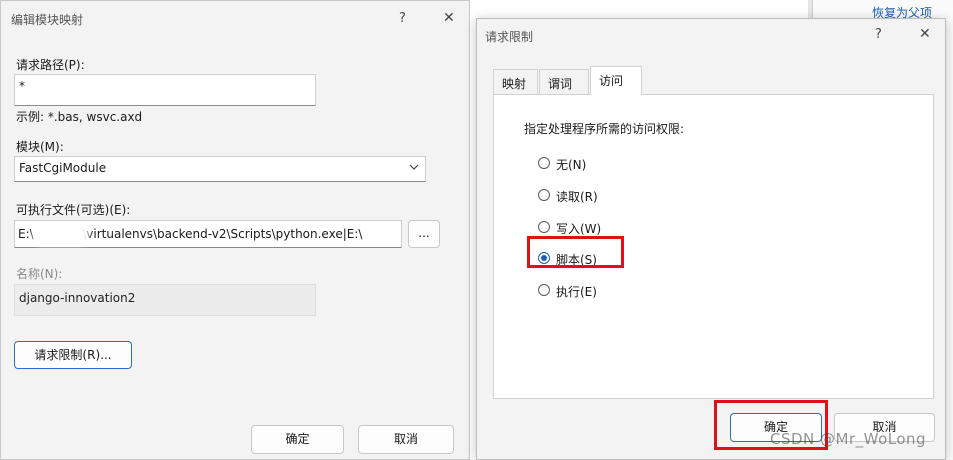 This screenshot has width=953, height=460. What do you see at coordinates (571, 165) in the screenshot?
I see `radio-label: 无(N)` at bounding box center [571, 165].